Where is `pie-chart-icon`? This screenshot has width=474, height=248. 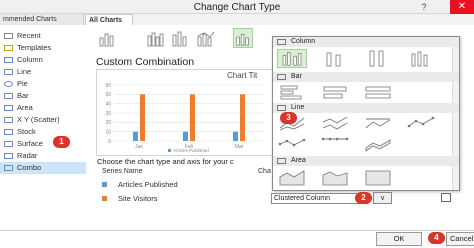
pie-chart-icon is located at coordinates (8, 84).